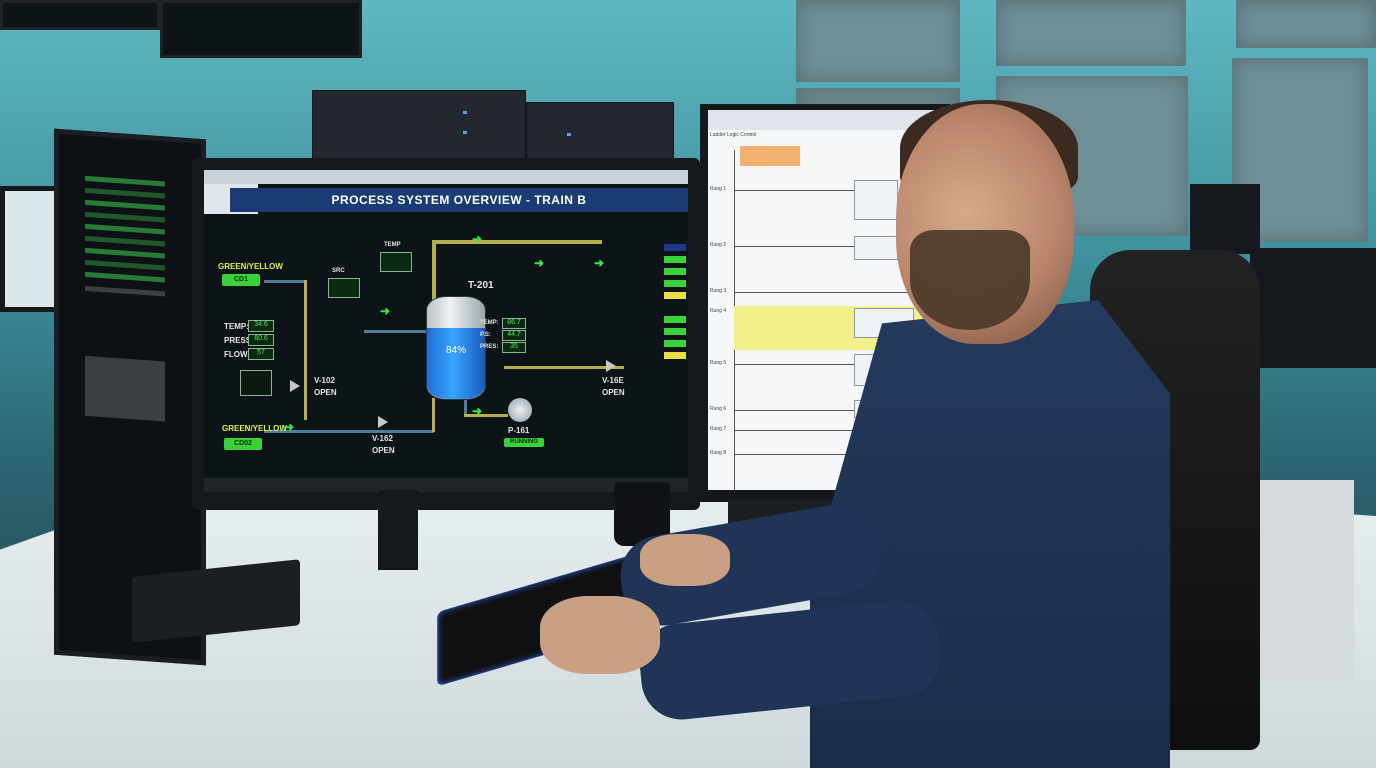  Describe the element at coordinates (398, 530) in the screenshot. I see `monitor-stand` at that location.